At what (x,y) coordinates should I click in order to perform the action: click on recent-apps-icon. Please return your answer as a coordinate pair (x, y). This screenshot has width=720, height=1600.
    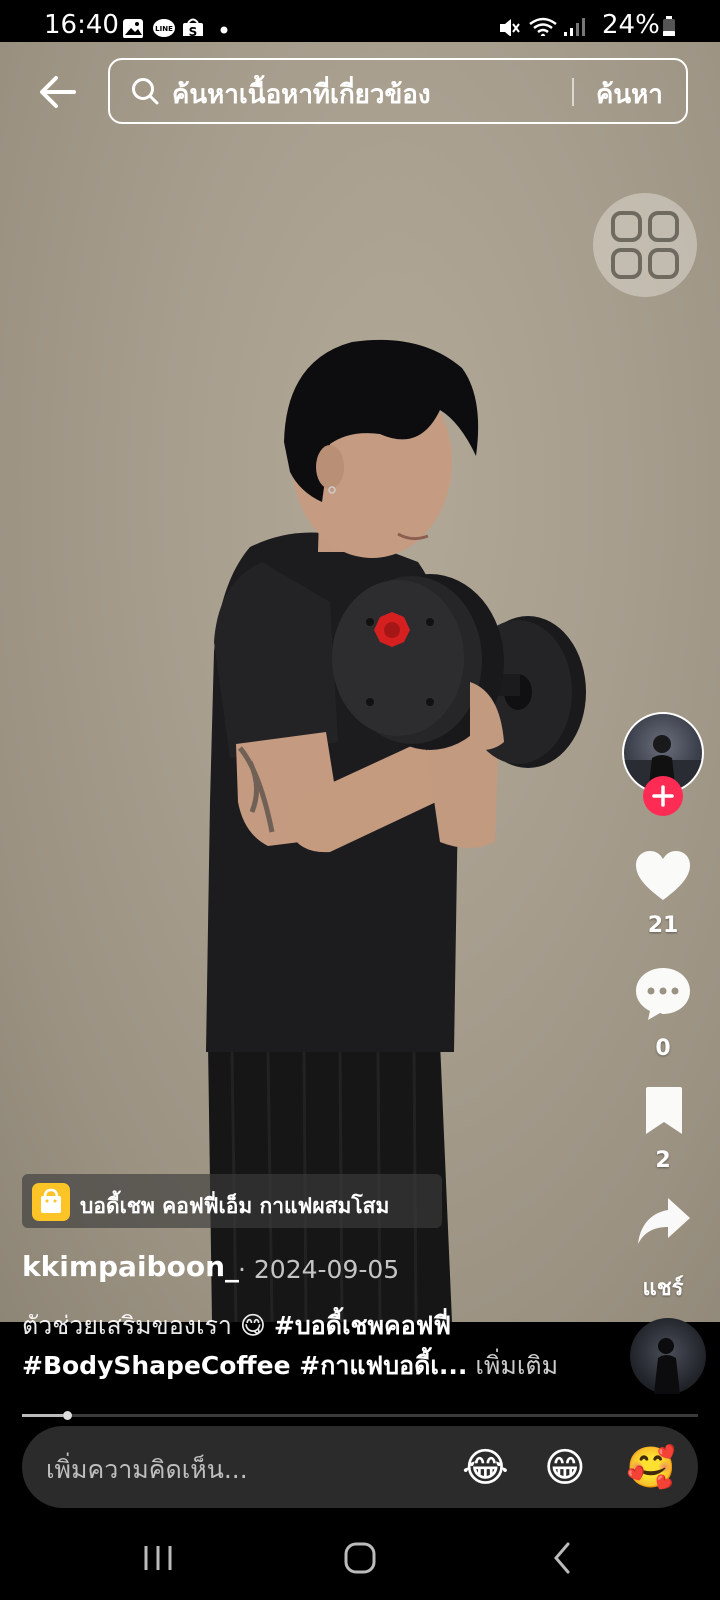
    Looking at the image, I should click on (158, 1558).